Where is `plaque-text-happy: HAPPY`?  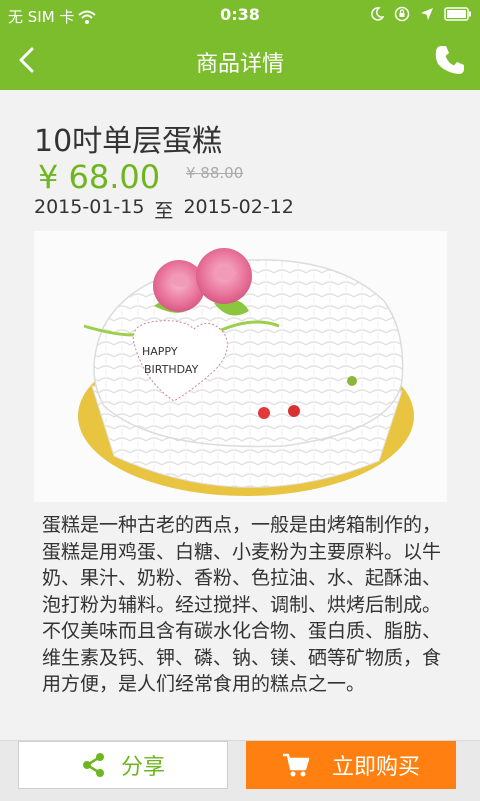 plaque-text-happy: HAPPY is located at coordinates (160, 351).